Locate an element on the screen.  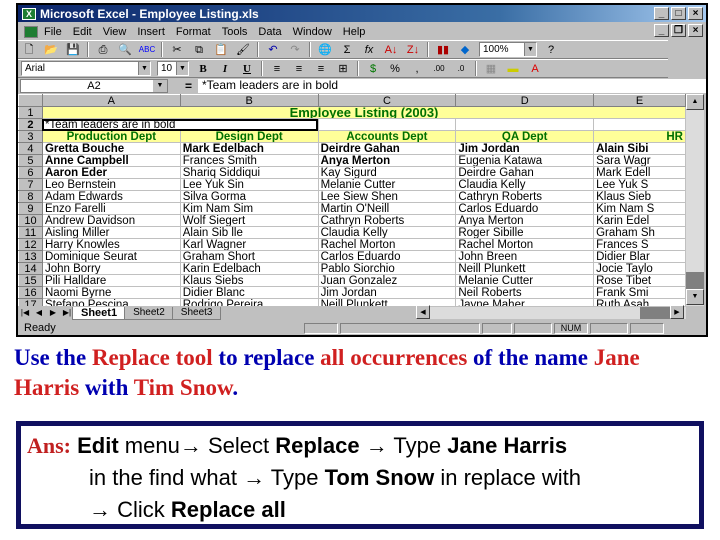
column-header-c: C is located at coordinates (387, 100).